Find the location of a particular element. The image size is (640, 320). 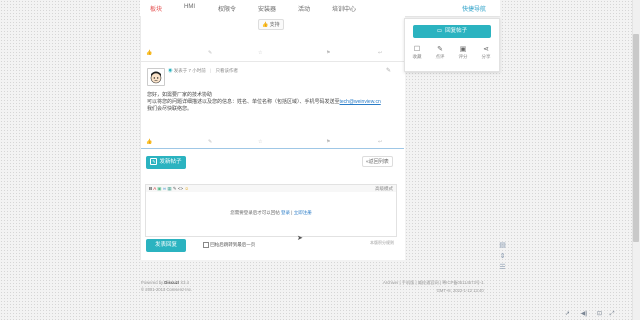

edit-icon: ✎ is located at coordinates (388, 70).